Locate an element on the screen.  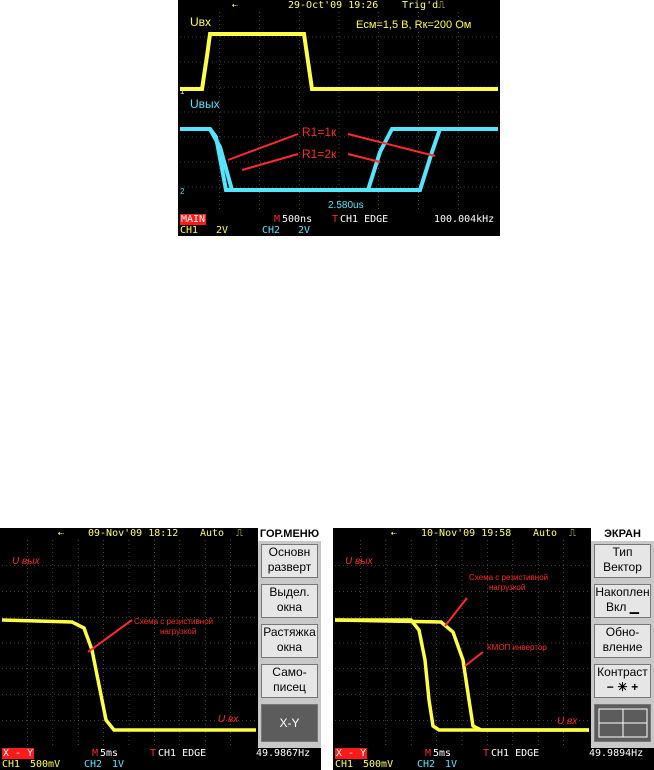
menu-button-roll-mode: Само-писец is located at coordinates (289, 681).